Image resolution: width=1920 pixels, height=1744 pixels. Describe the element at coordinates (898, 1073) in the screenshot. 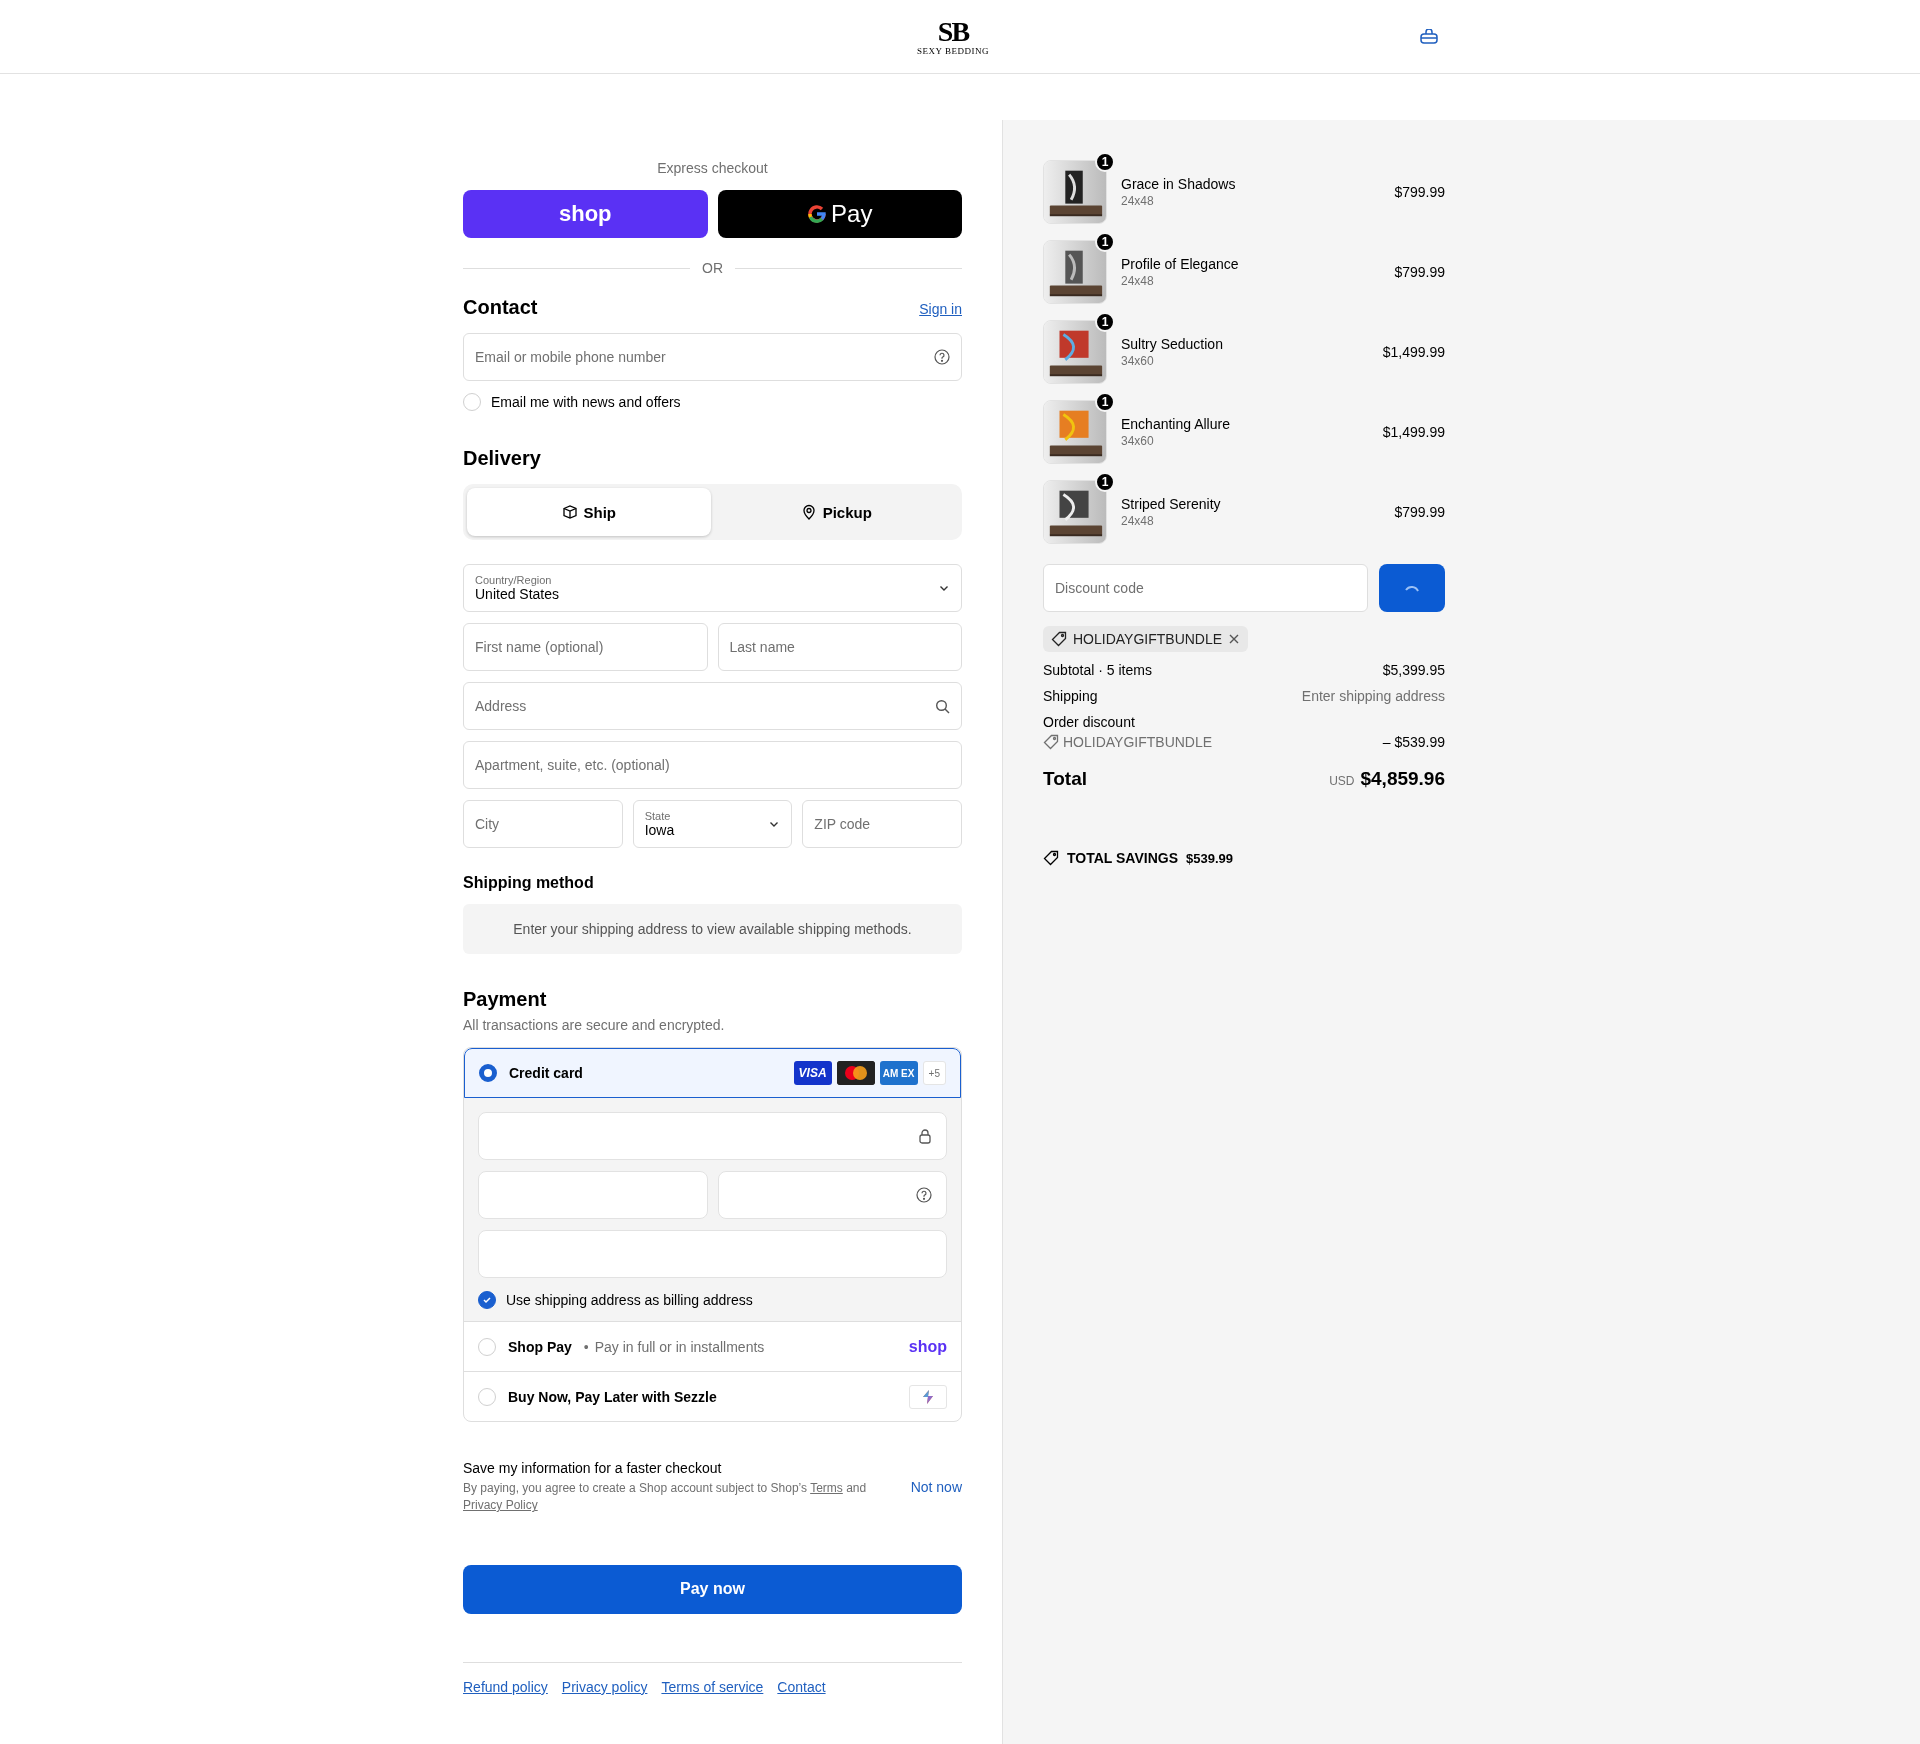

I see `amex-logo: AM EX` at that location.